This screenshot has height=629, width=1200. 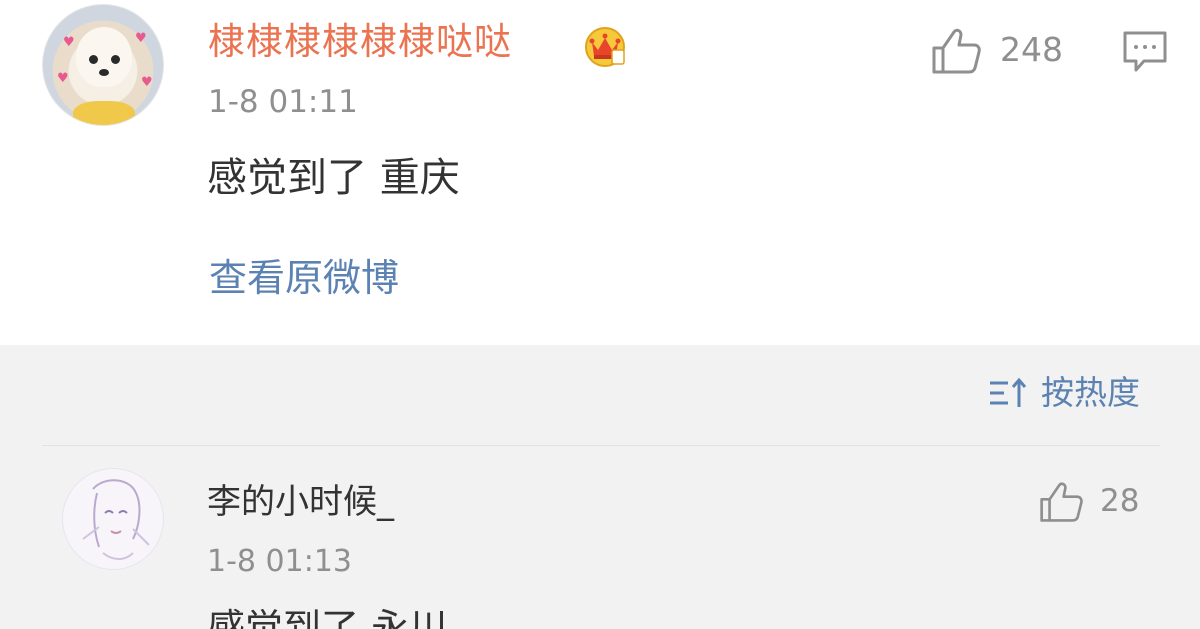 What do you see at coordinates (360, 42) in the screenshot?
I see `post-username: 棣棣棣棣棣棣哒哒` at bounding box center [360, 42].